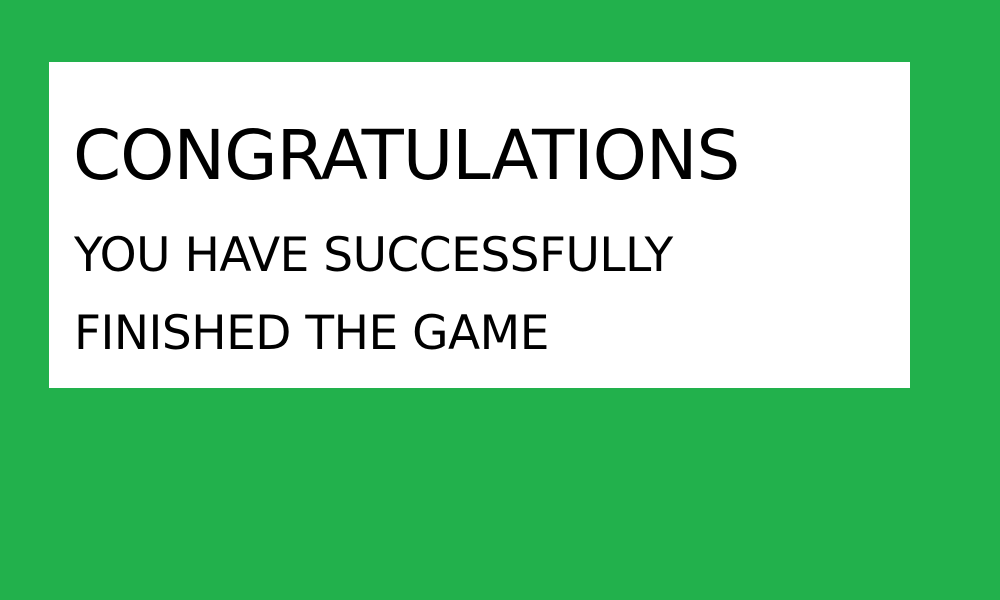  What do you see at coordinates (311, 333) in the screenshot?
I see `success-message-line-2: FINISHED THE GAME` at bounding box center [311, 333].